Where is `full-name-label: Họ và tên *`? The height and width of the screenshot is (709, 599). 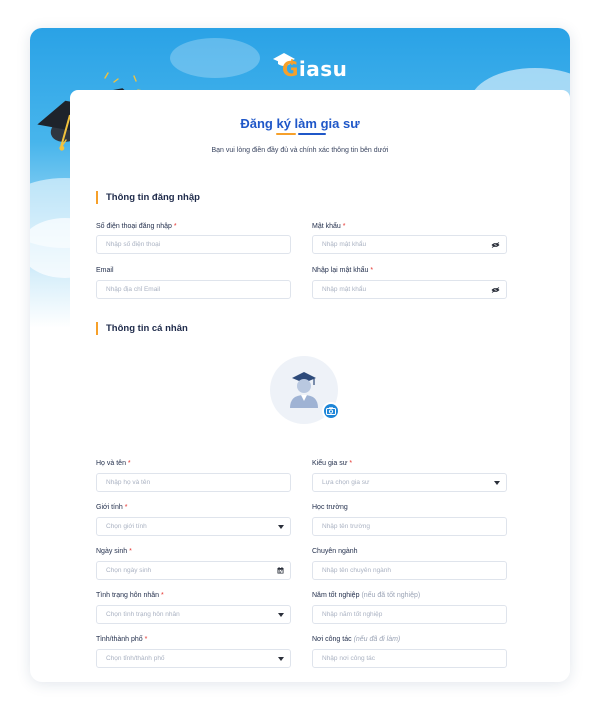
full-name-label: Họ và tên * is located at coordinates (113, 463).